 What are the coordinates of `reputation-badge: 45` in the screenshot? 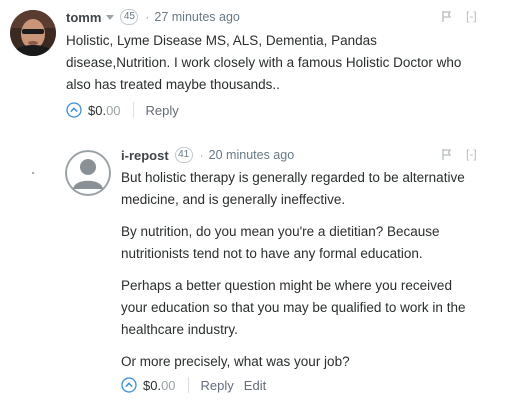 It's located at (129, 17).